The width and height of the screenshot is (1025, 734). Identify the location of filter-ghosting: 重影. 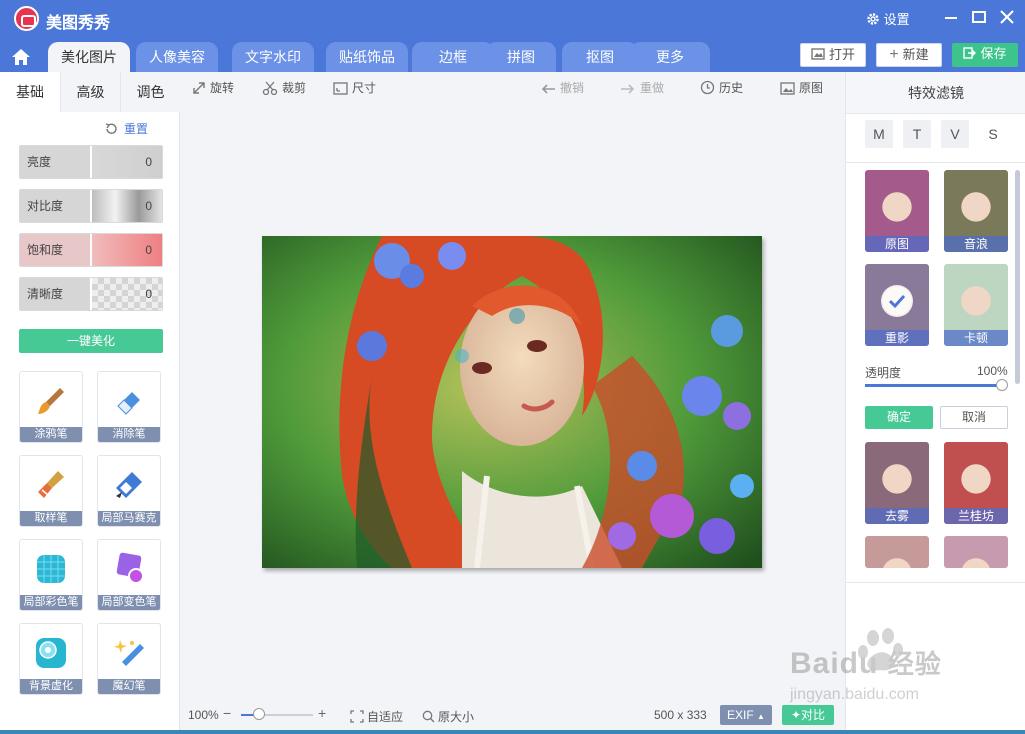
(897, 305).